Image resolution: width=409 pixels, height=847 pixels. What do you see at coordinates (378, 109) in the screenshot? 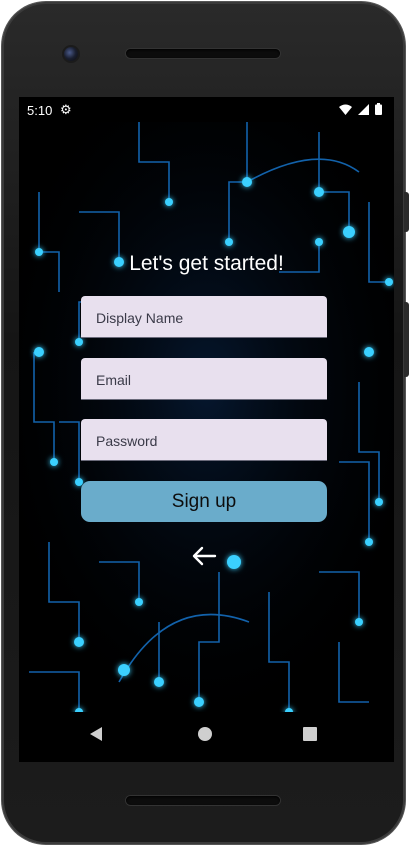
I see `battery-icon` at bounding box center [378, 109].